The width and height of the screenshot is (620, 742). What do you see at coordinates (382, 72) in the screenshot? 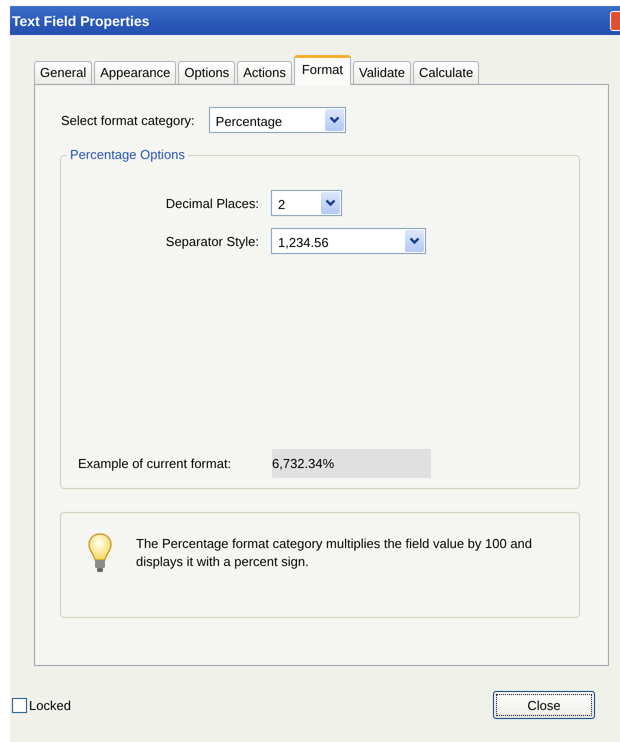
I see `tab: Validate` at bounding box center [382, 72].